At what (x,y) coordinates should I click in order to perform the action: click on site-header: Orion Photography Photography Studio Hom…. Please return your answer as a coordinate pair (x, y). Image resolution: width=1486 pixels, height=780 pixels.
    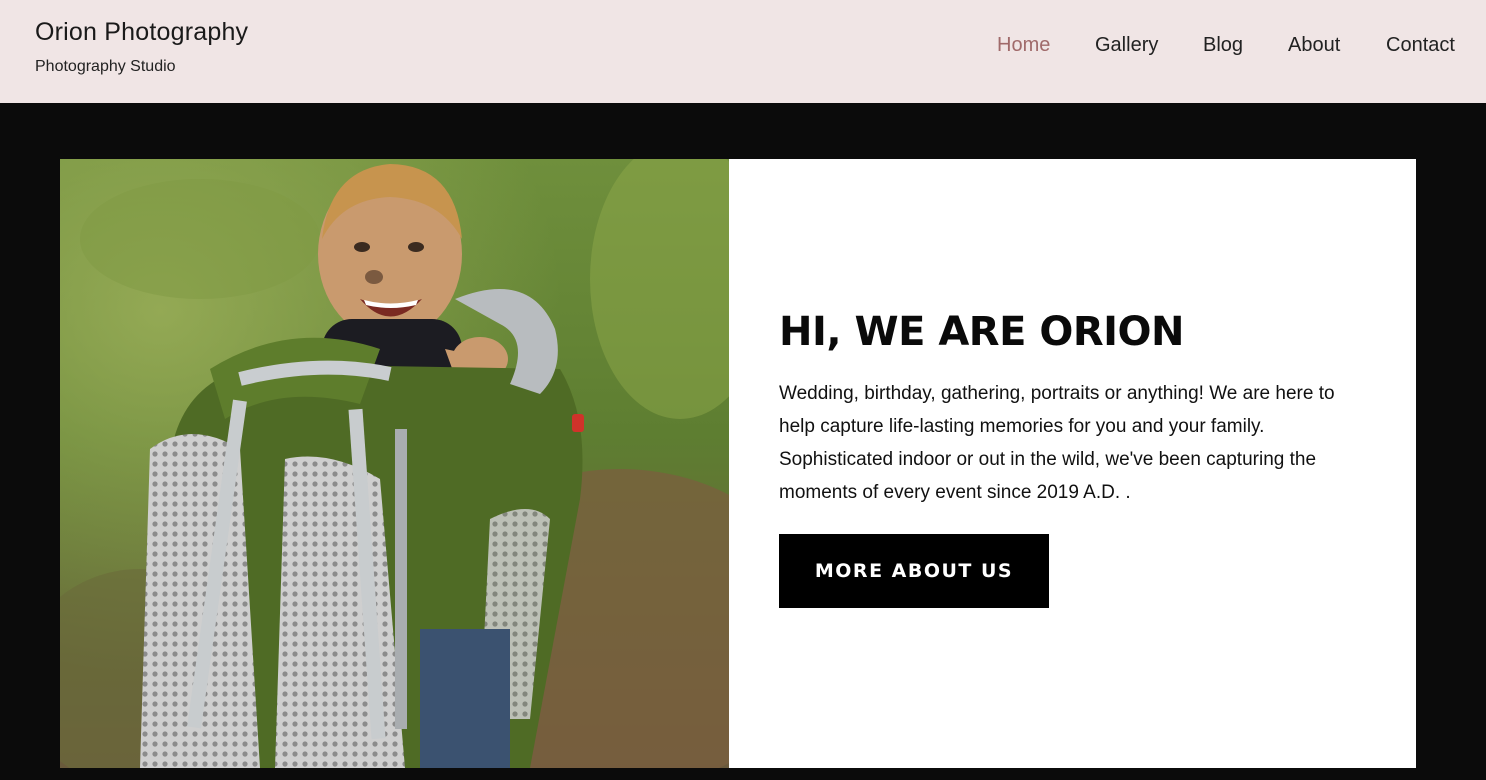
    Looking at the image, I should click on (743, 51).